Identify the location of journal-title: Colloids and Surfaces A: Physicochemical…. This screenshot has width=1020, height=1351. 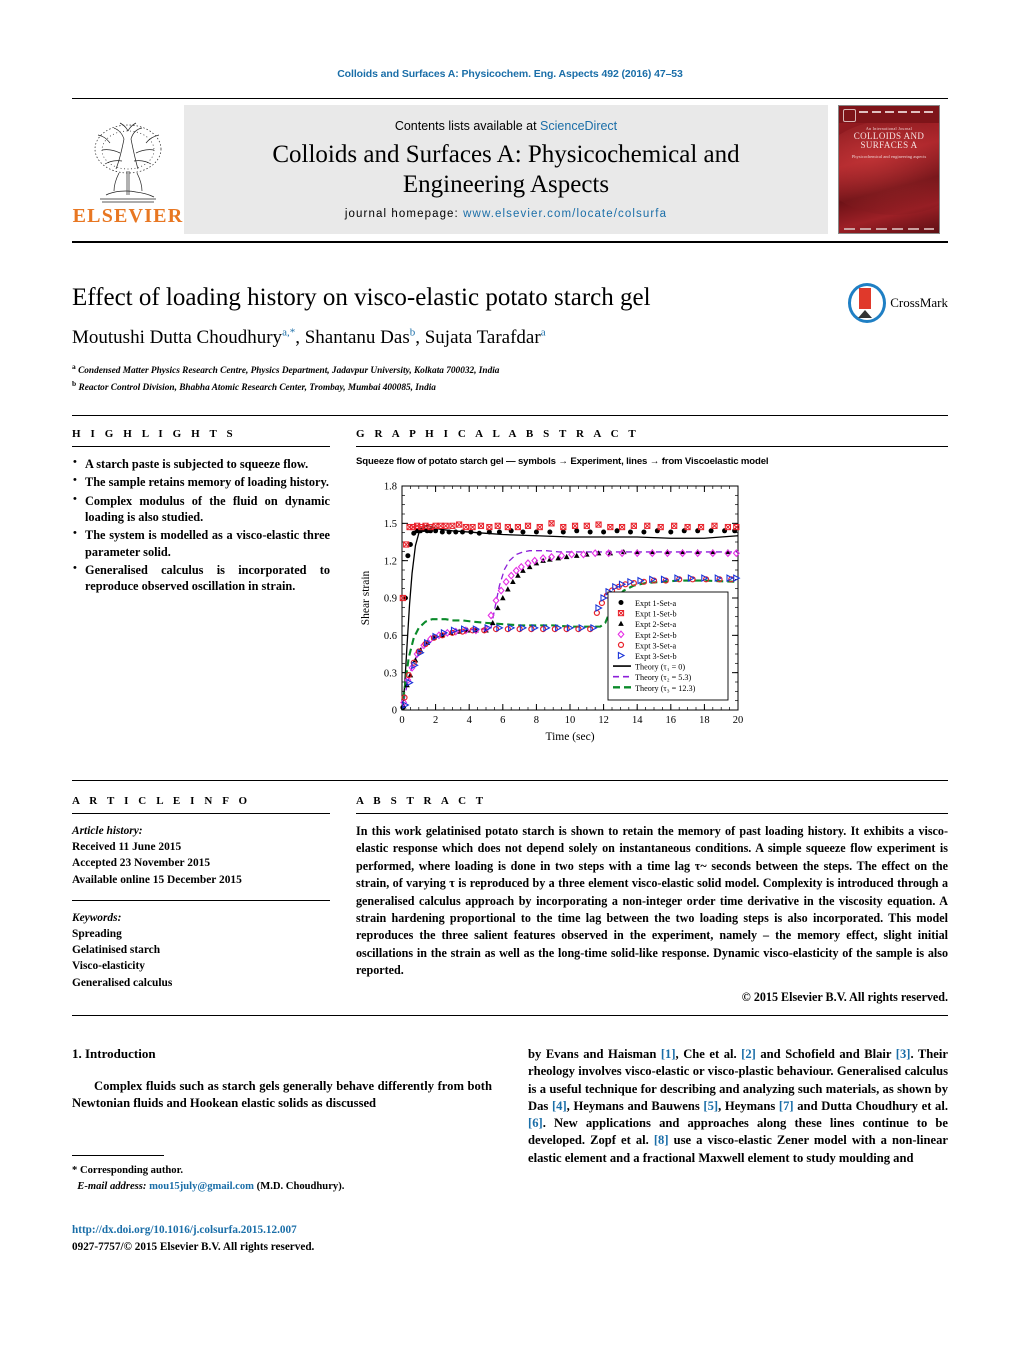
(505, 169).